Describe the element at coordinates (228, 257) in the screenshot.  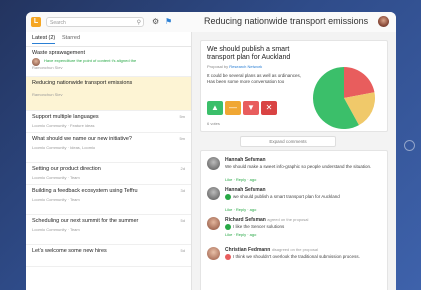
I see `disagree-icon` at that location.